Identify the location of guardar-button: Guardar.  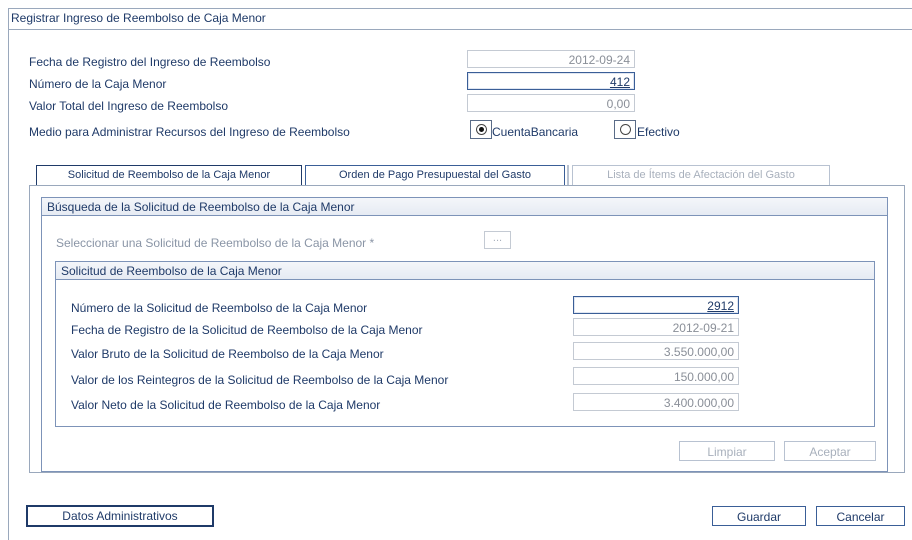
(759, 516).